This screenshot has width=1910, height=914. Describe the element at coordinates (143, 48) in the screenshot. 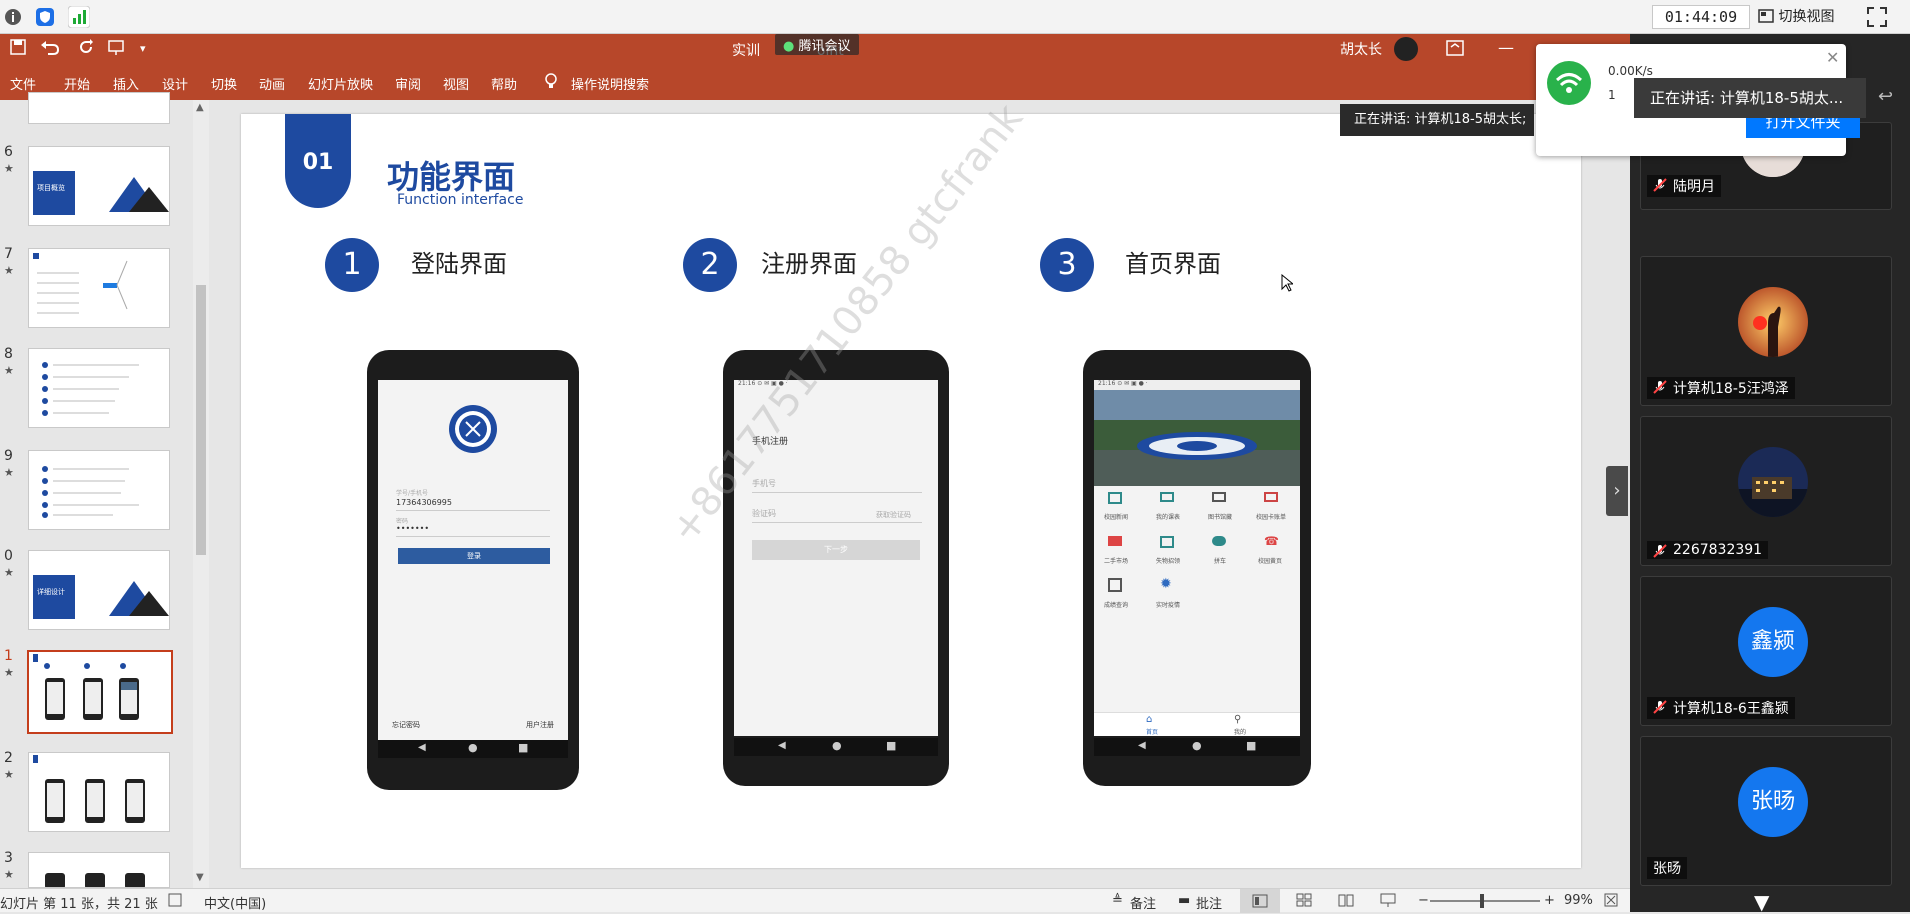

I see `customize-quick-access-icon: ▾` at that location.